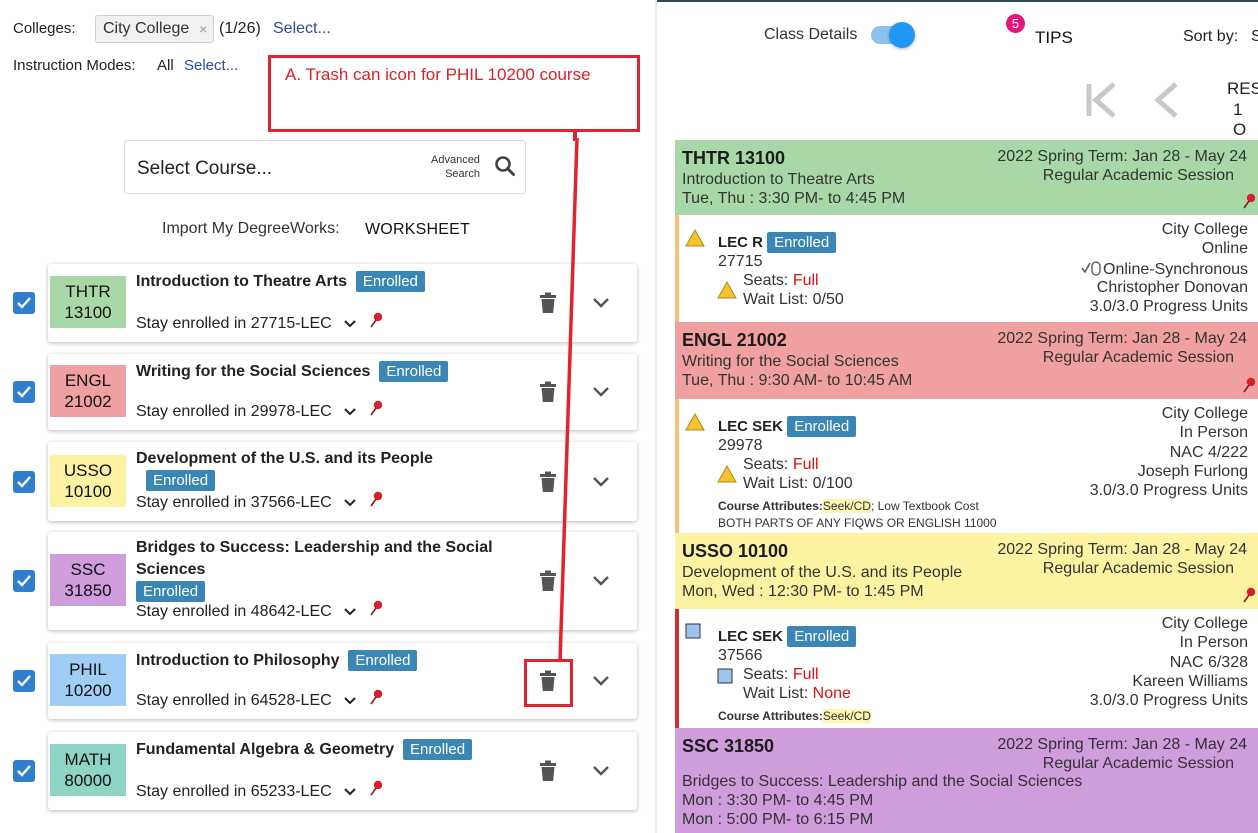 This screenshot has width=1258, height=833. What do you see at coordinates (1204, 413) in the screenshot?
I see `section-college: City College` at bounding box center [1204, 413].